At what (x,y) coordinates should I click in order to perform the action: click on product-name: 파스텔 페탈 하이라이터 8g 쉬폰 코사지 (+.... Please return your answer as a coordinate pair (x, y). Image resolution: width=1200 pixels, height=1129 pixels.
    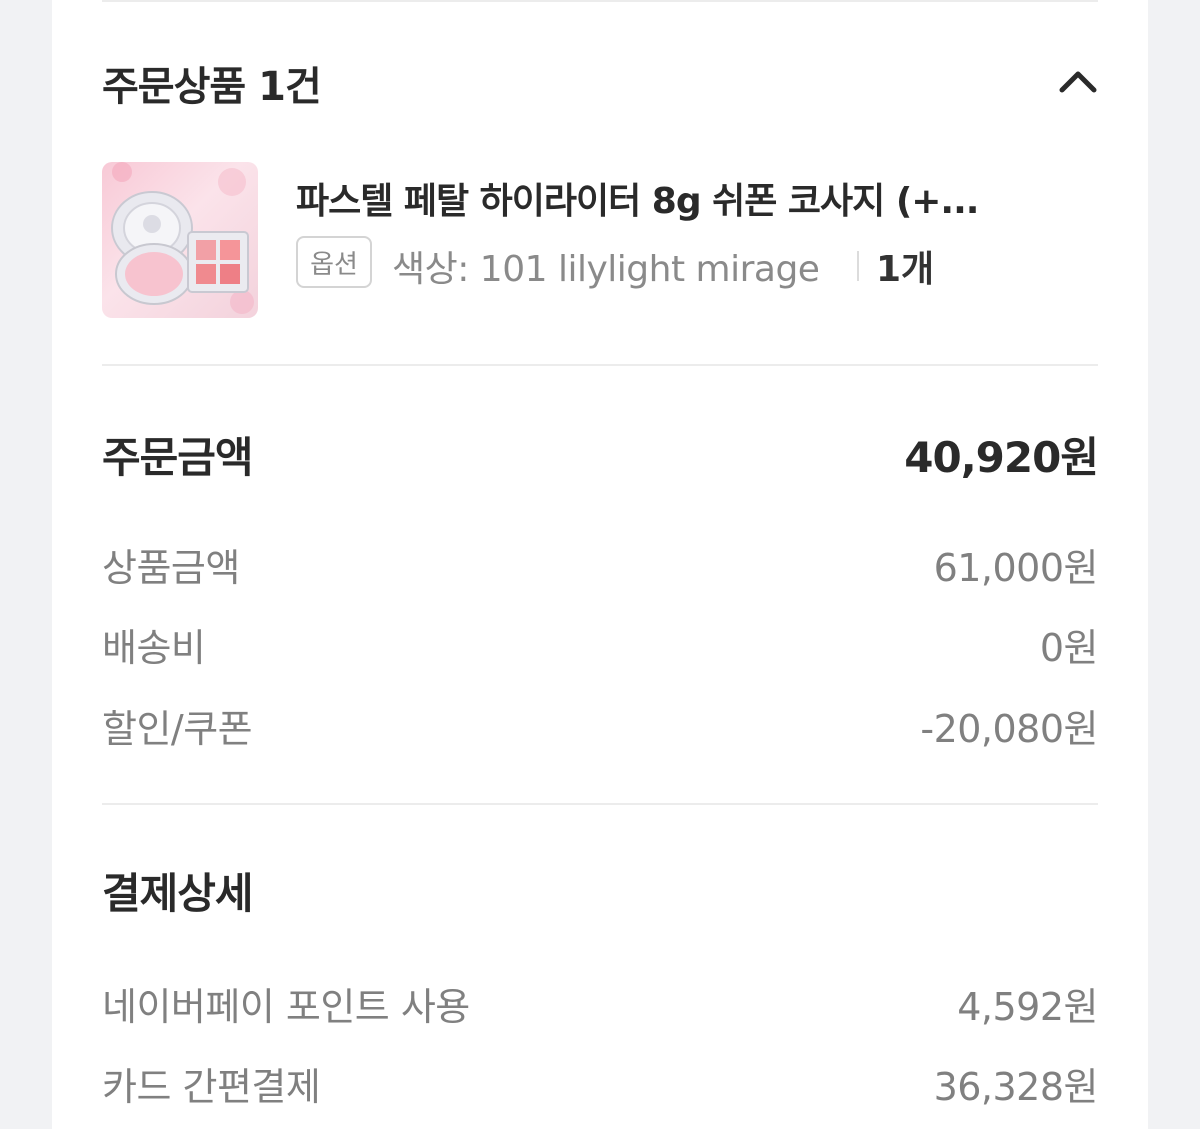
    Looking at the image, I should click on (696, 198).